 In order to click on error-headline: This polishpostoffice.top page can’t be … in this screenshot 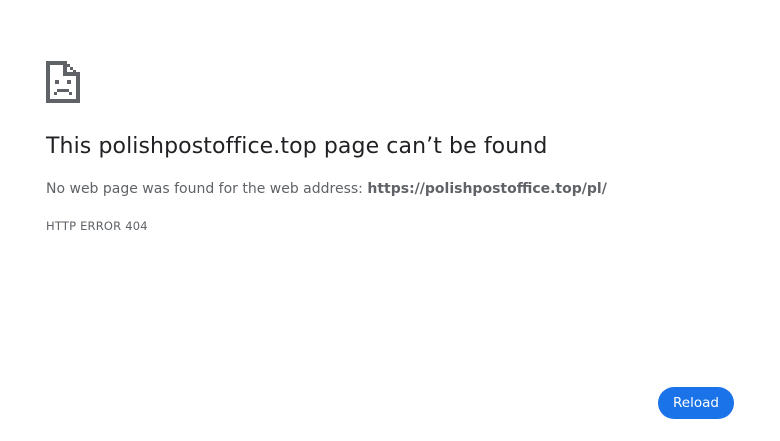, I will do `click(296, 146)`.